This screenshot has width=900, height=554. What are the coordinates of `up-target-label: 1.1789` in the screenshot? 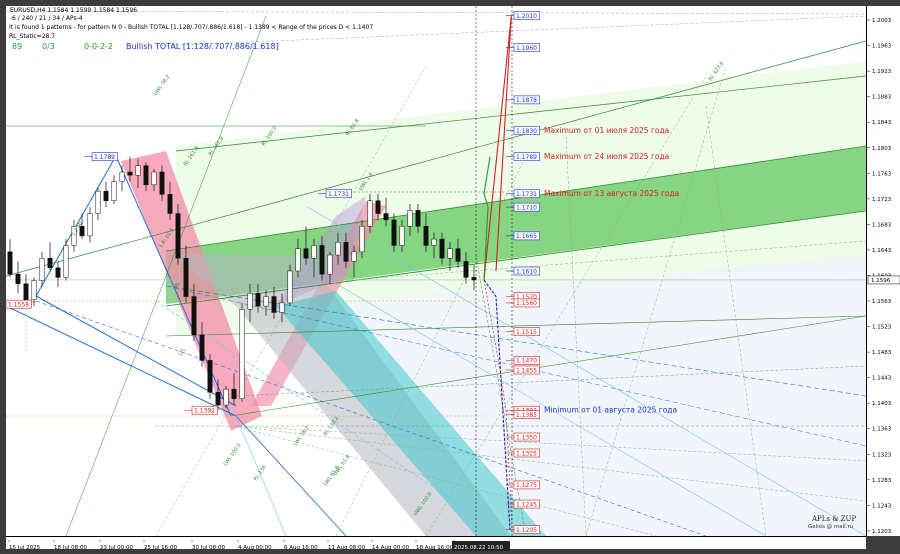 It's located at (526, 157).